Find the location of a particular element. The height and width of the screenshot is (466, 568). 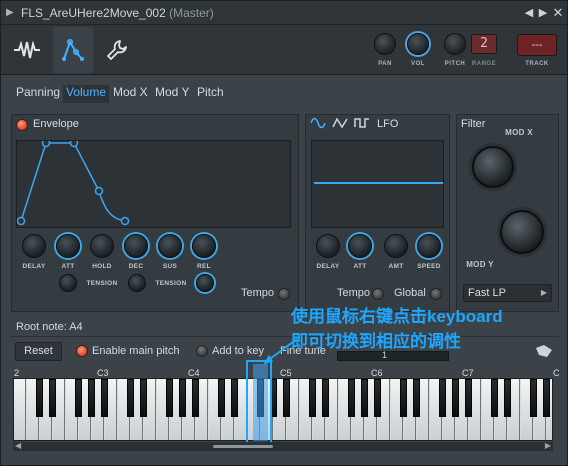

add-to-key-toggle is located at coordinates (202, 351).